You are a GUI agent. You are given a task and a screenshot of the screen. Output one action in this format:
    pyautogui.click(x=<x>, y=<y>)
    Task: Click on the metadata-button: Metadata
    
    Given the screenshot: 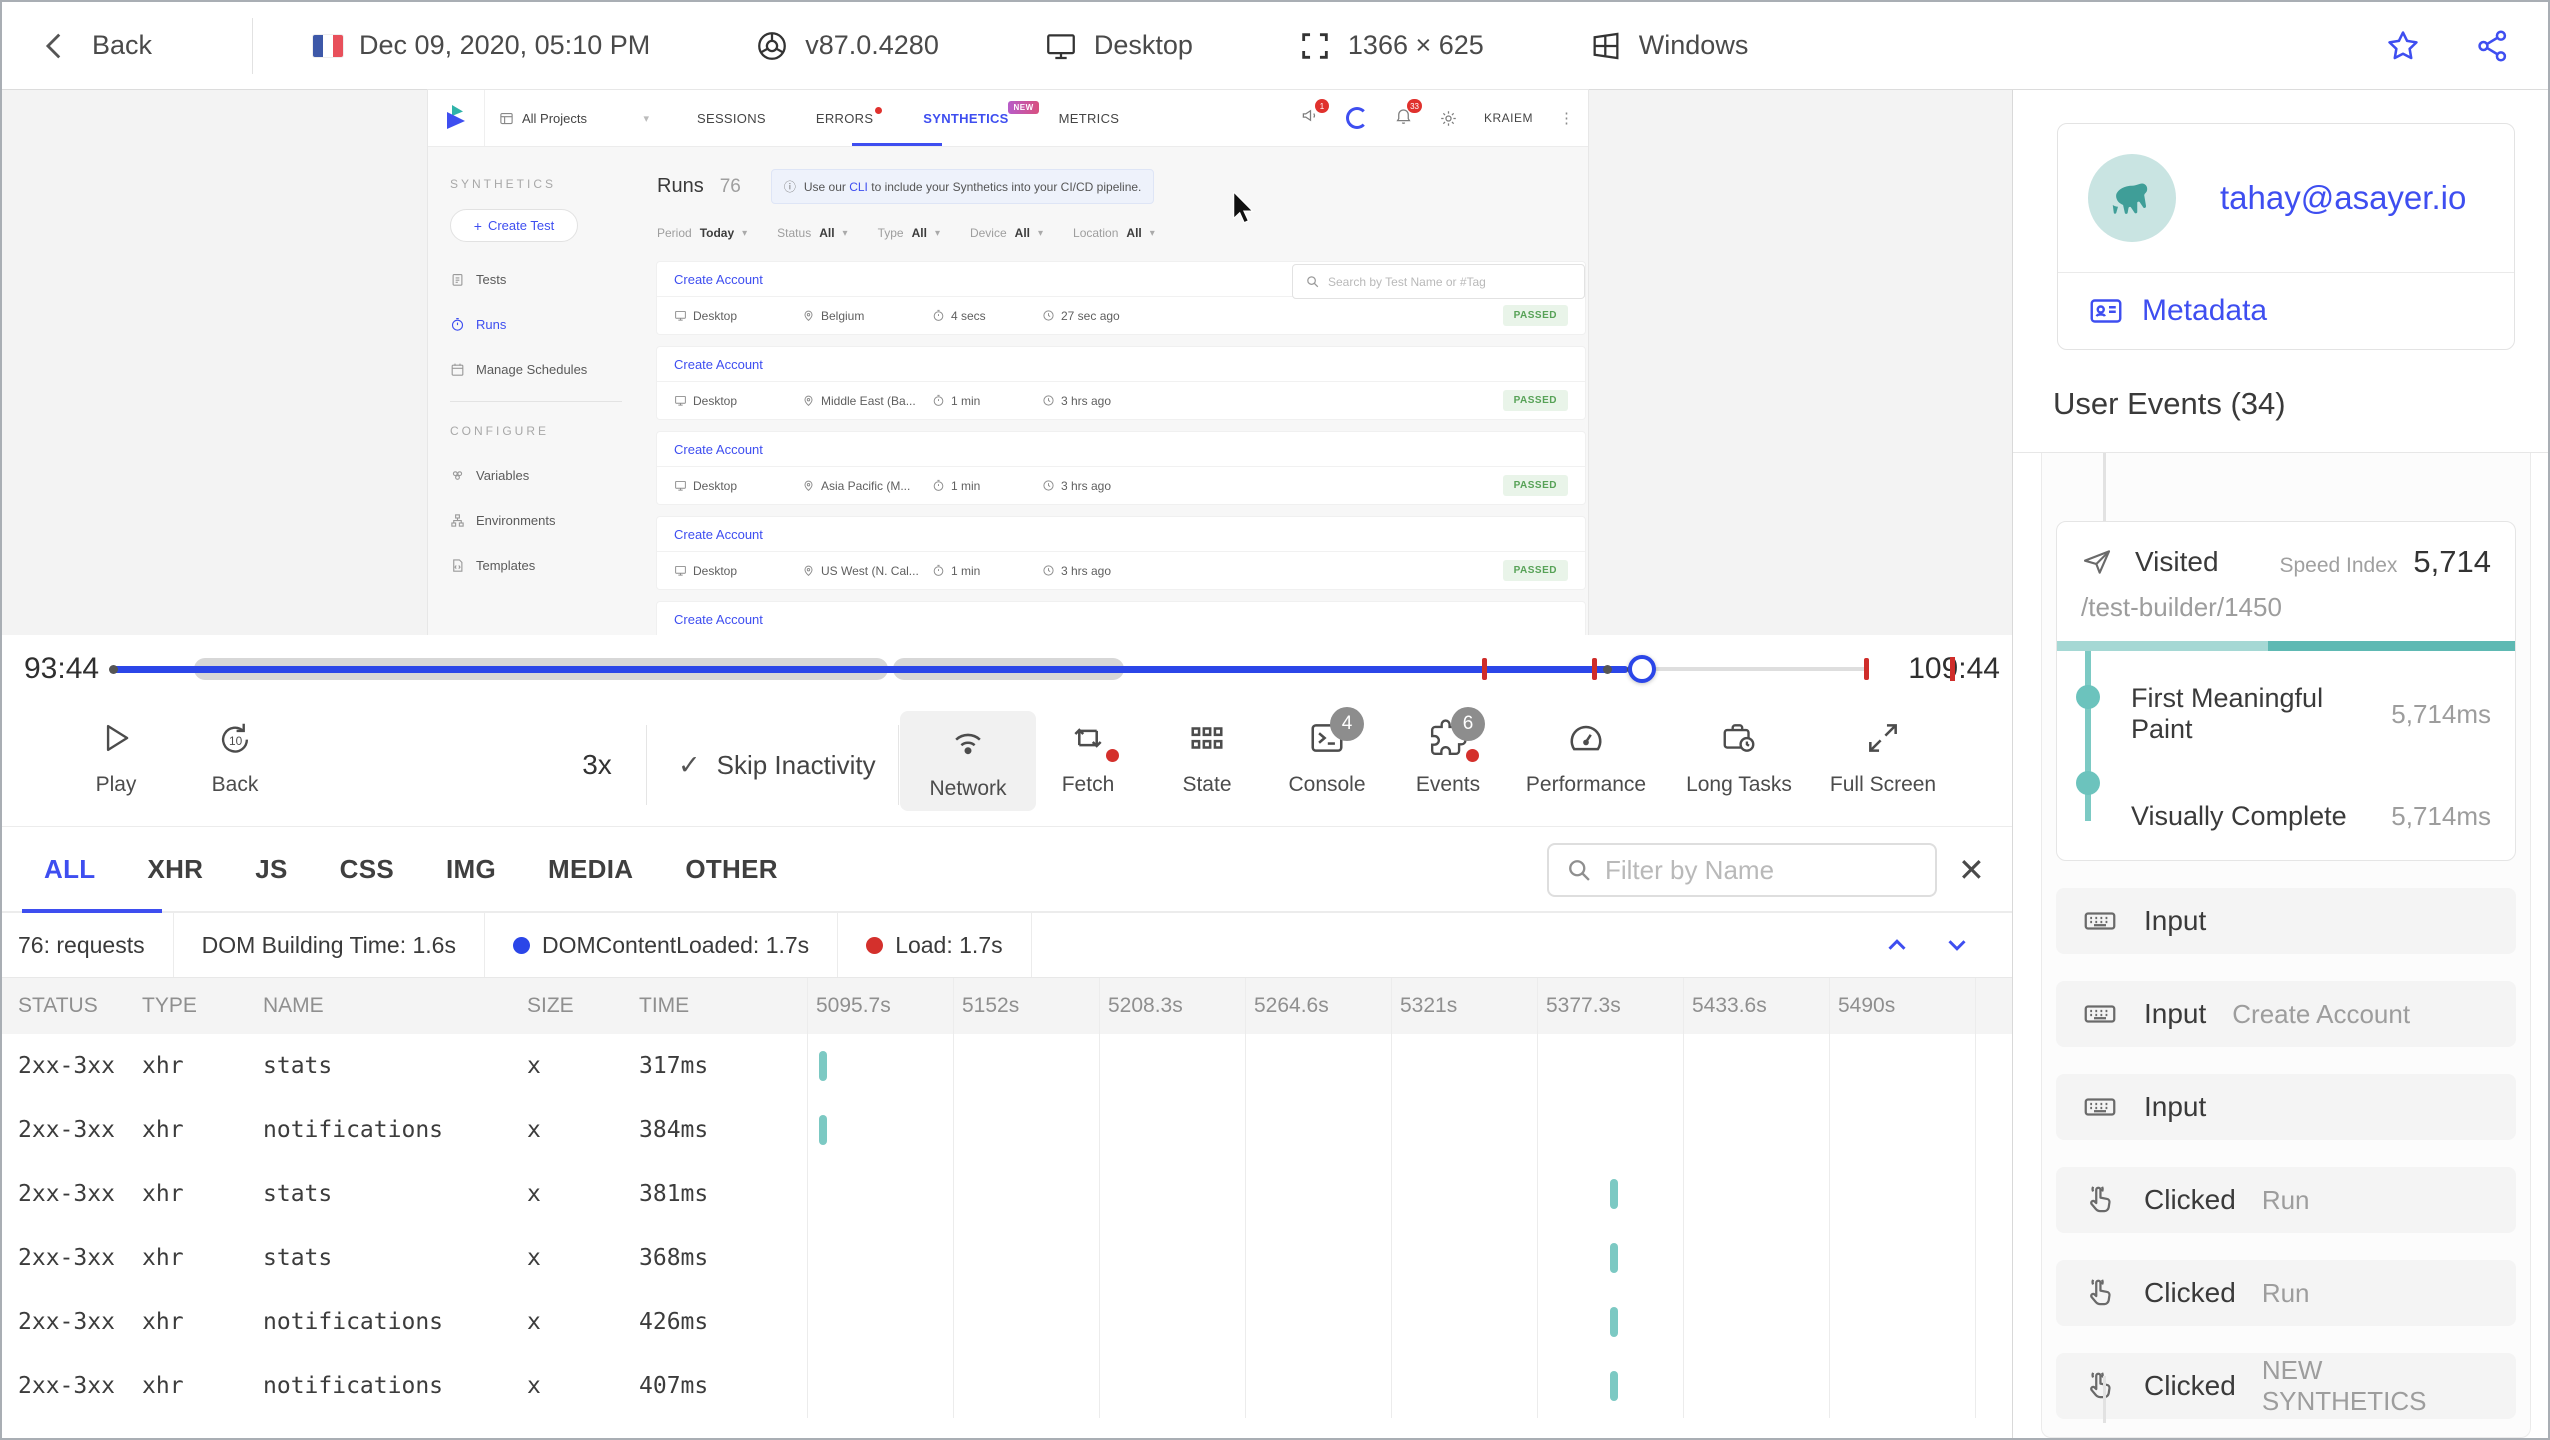 What is the action you would take?
    pyautogui.click(x=2286, y=310)
    